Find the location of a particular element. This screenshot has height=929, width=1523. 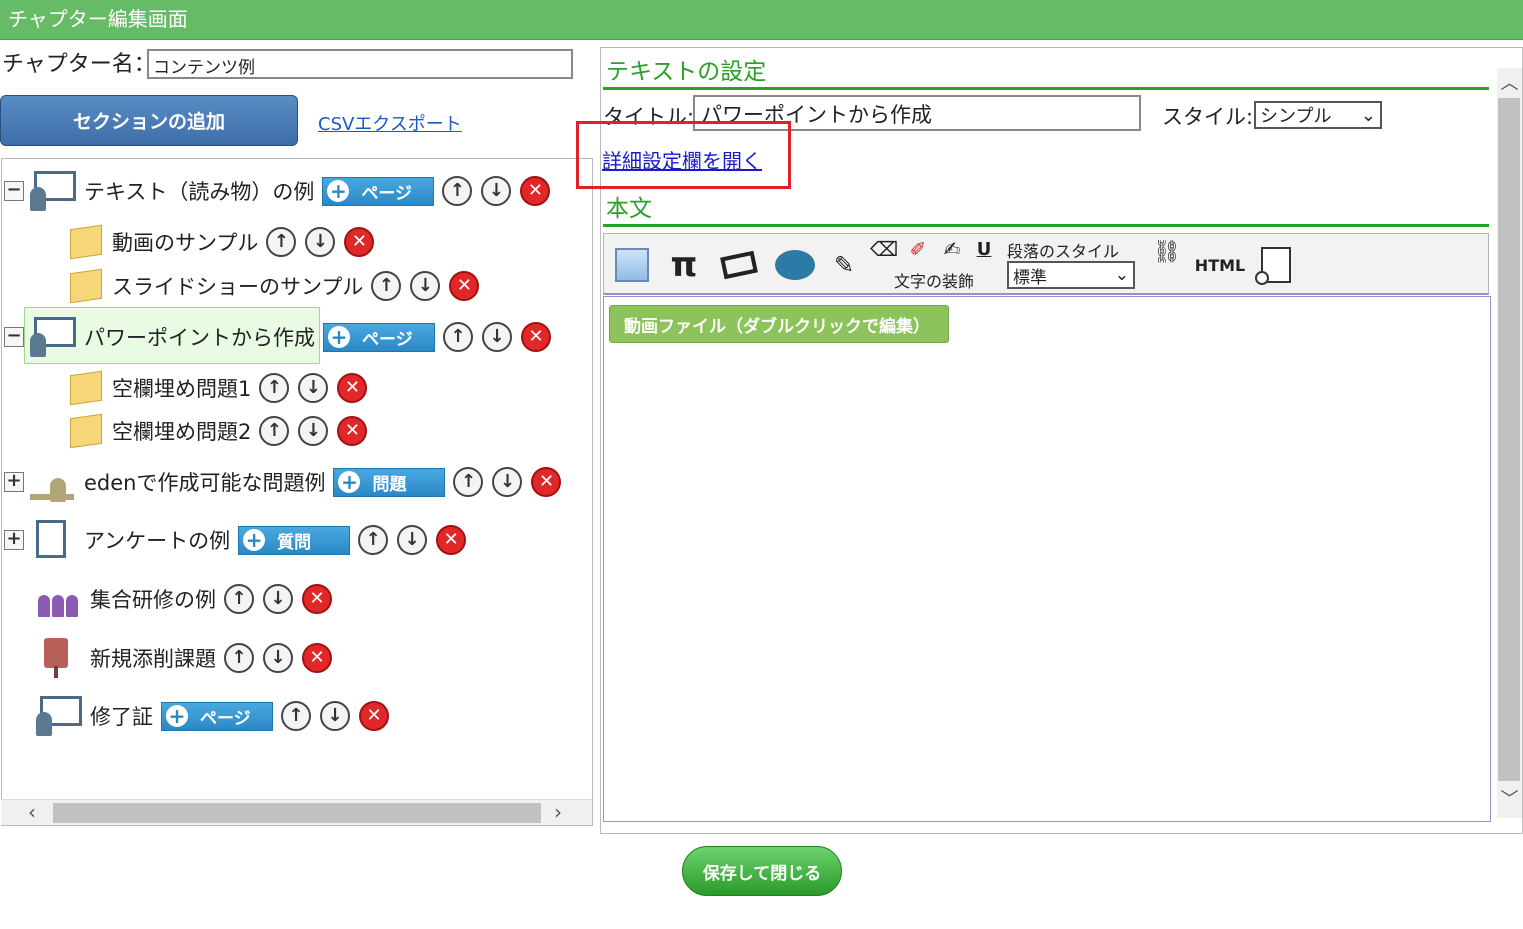

tree-item-label: パワーポイントから作成 is located at coordinates (199, 337).